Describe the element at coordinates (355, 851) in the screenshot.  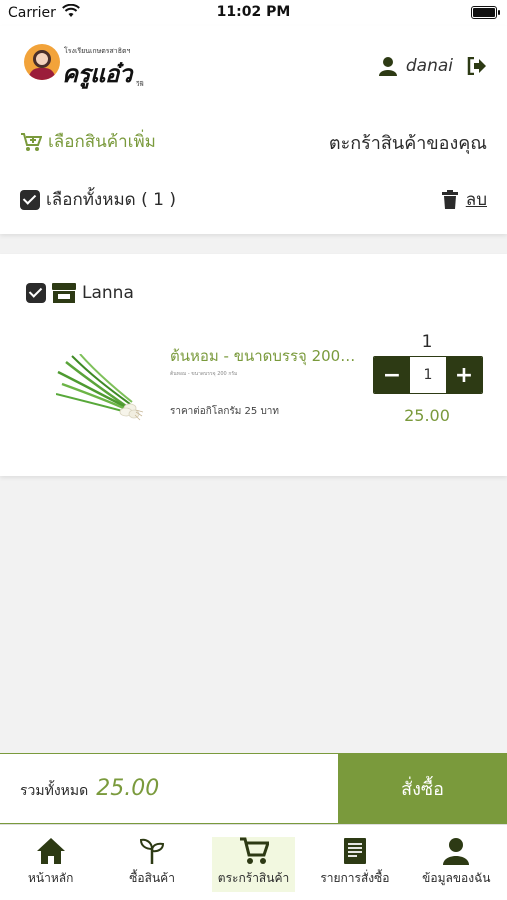
I see `receipt-icon` at that location.